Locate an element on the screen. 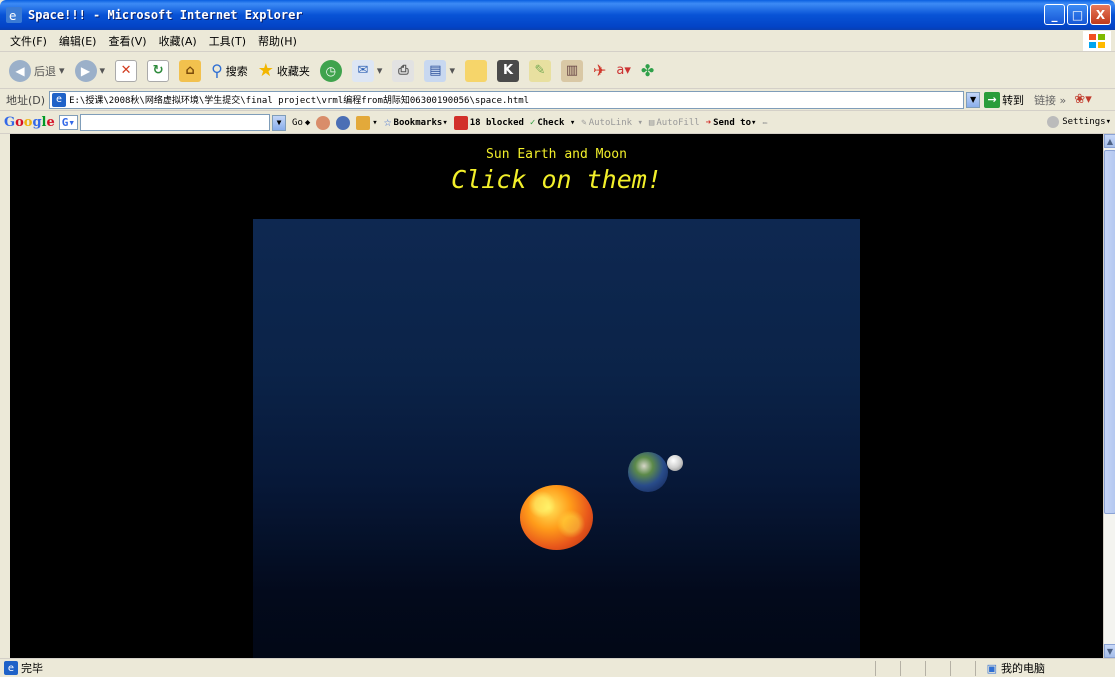 The image size is (1115, 677). go-arrow-icon: → is located at coordinates (992, 99).